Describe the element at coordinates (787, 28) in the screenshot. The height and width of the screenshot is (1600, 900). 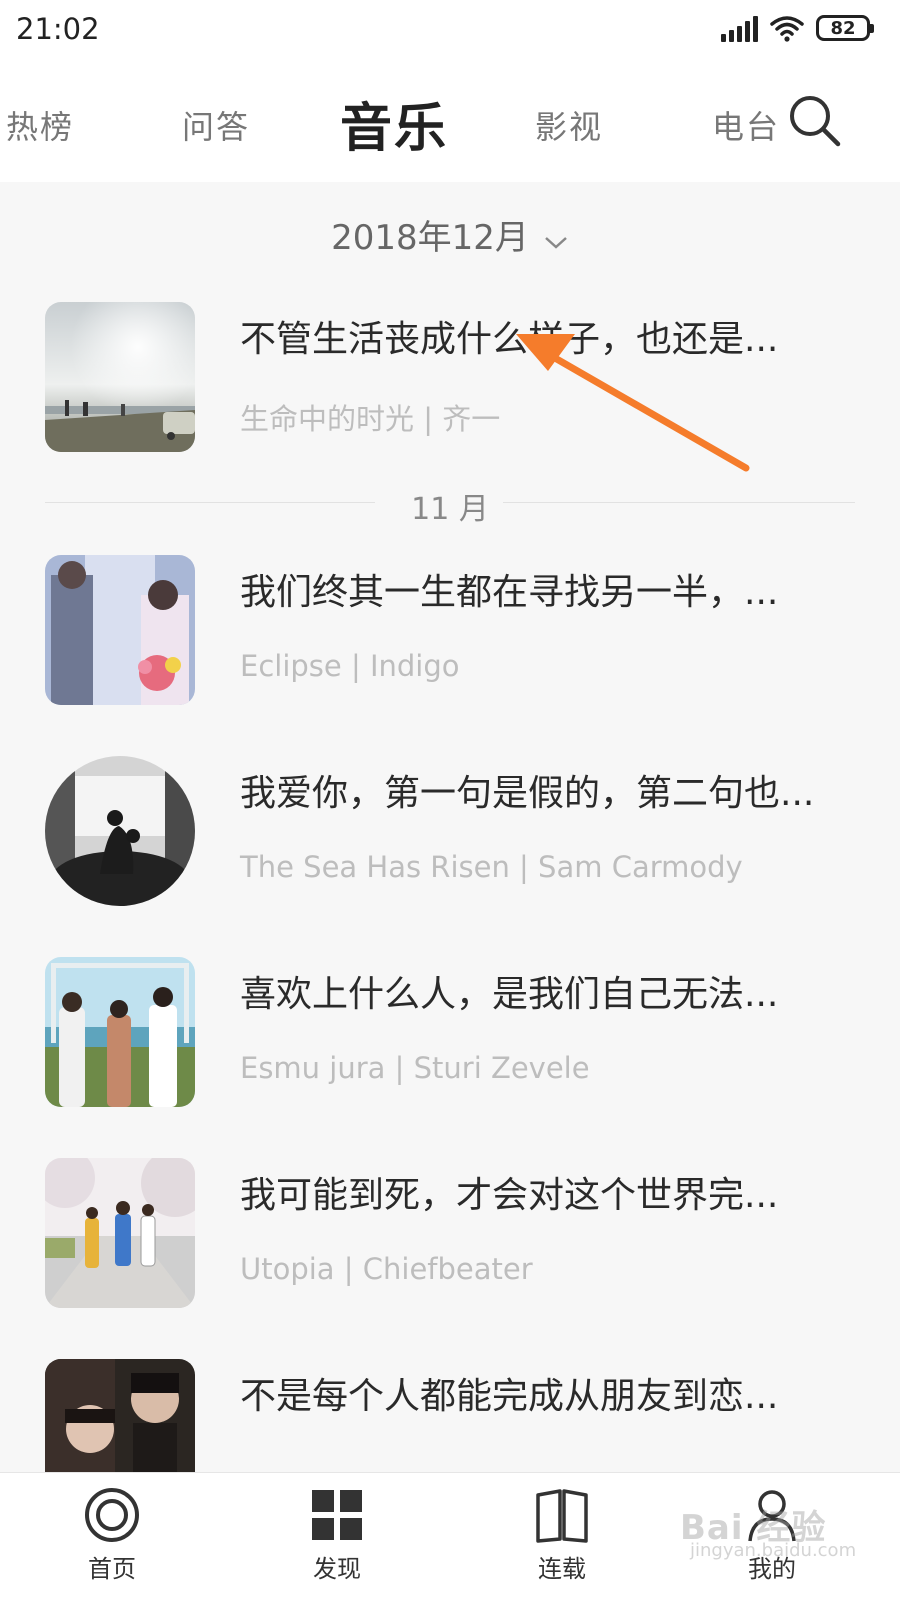
I see `wifi-icon` at that location.